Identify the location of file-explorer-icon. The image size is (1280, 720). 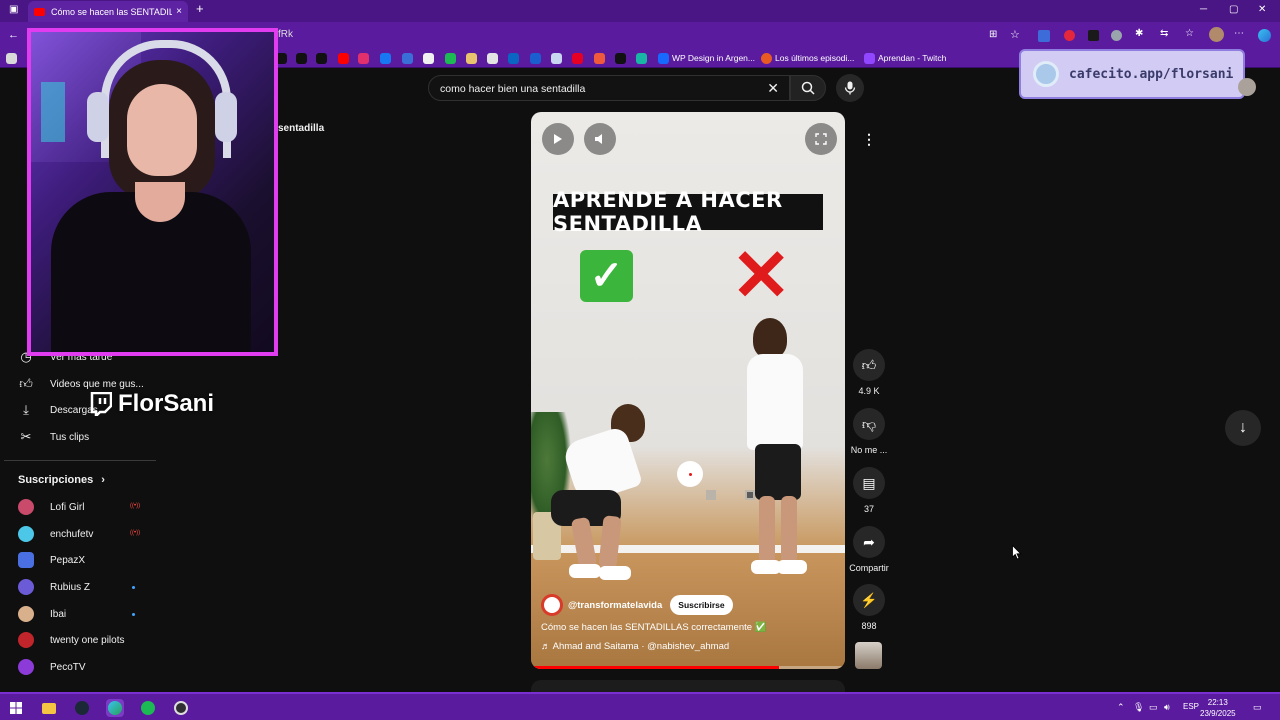
(49, 708).